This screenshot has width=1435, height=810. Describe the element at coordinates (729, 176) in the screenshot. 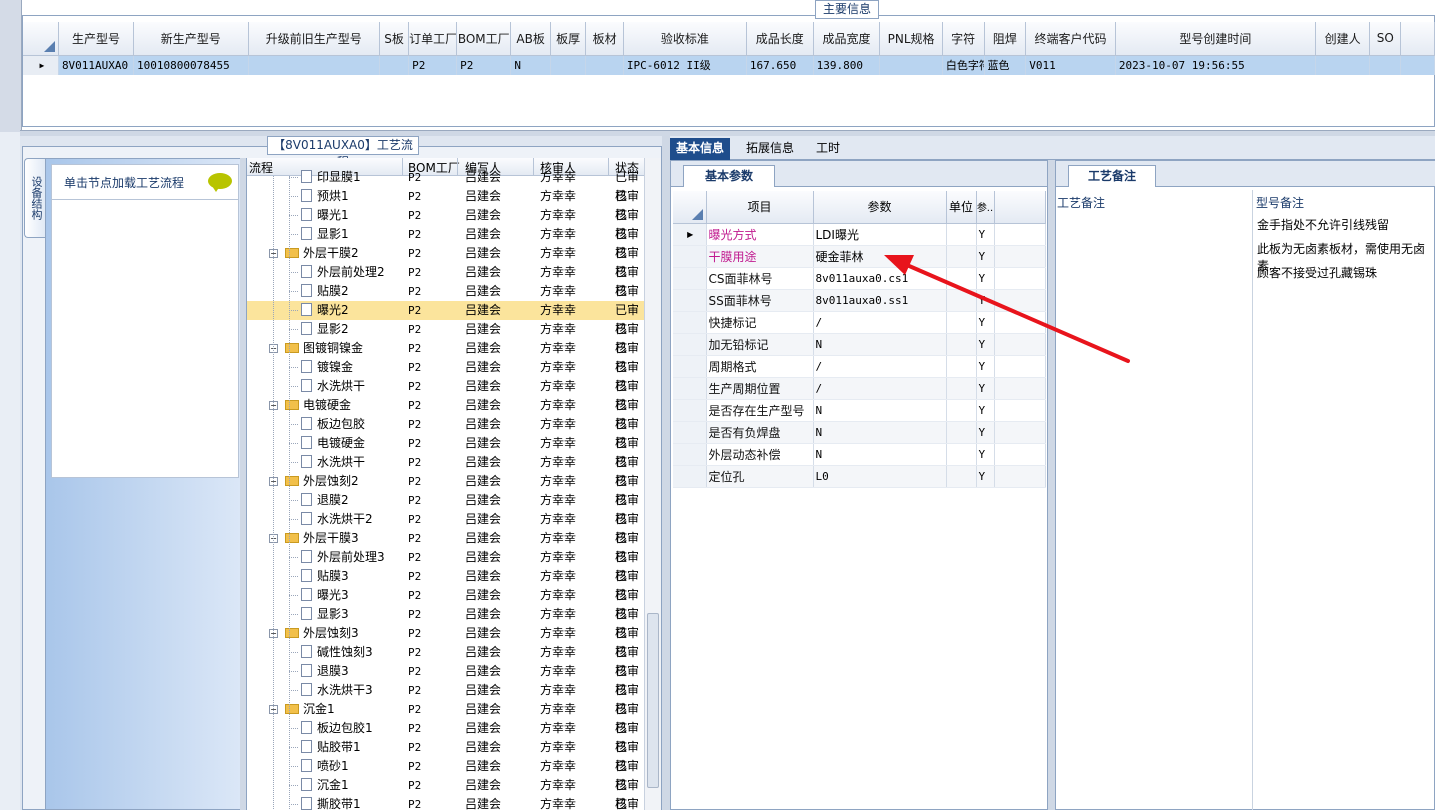

I see `tab-basic-params: 基本参数` at that location.